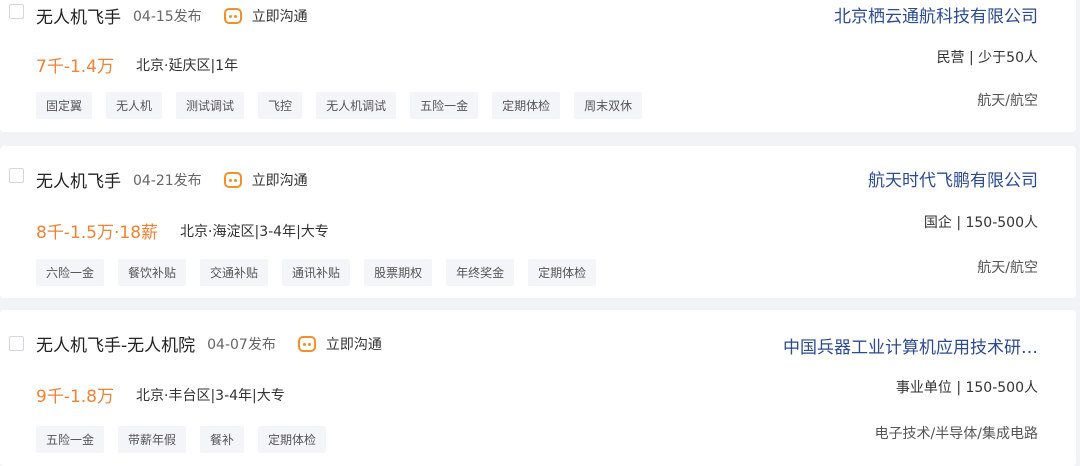  Describe the element at coordinates (356, 105) in the screenshot. I see `tag: 无人机调试` at that location.